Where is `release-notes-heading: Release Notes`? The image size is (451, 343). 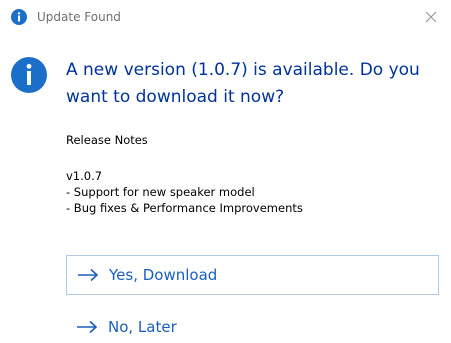
release-notes-heading: Release Notes is located at coordinates (107, 140).